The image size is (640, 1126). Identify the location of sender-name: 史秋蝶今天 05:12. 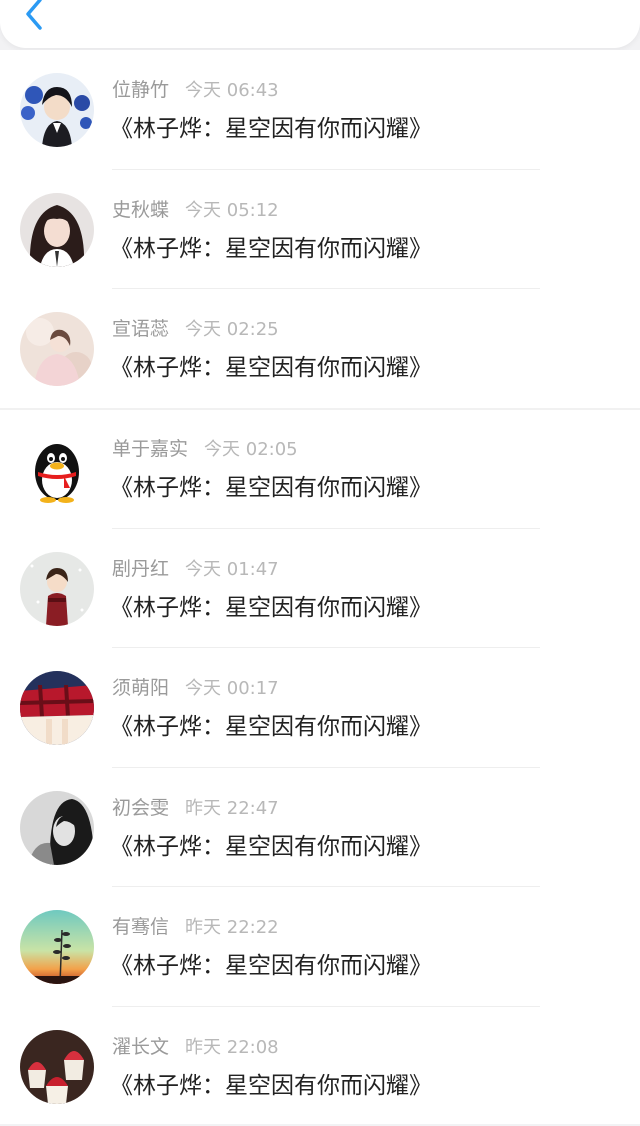
(195, 210).